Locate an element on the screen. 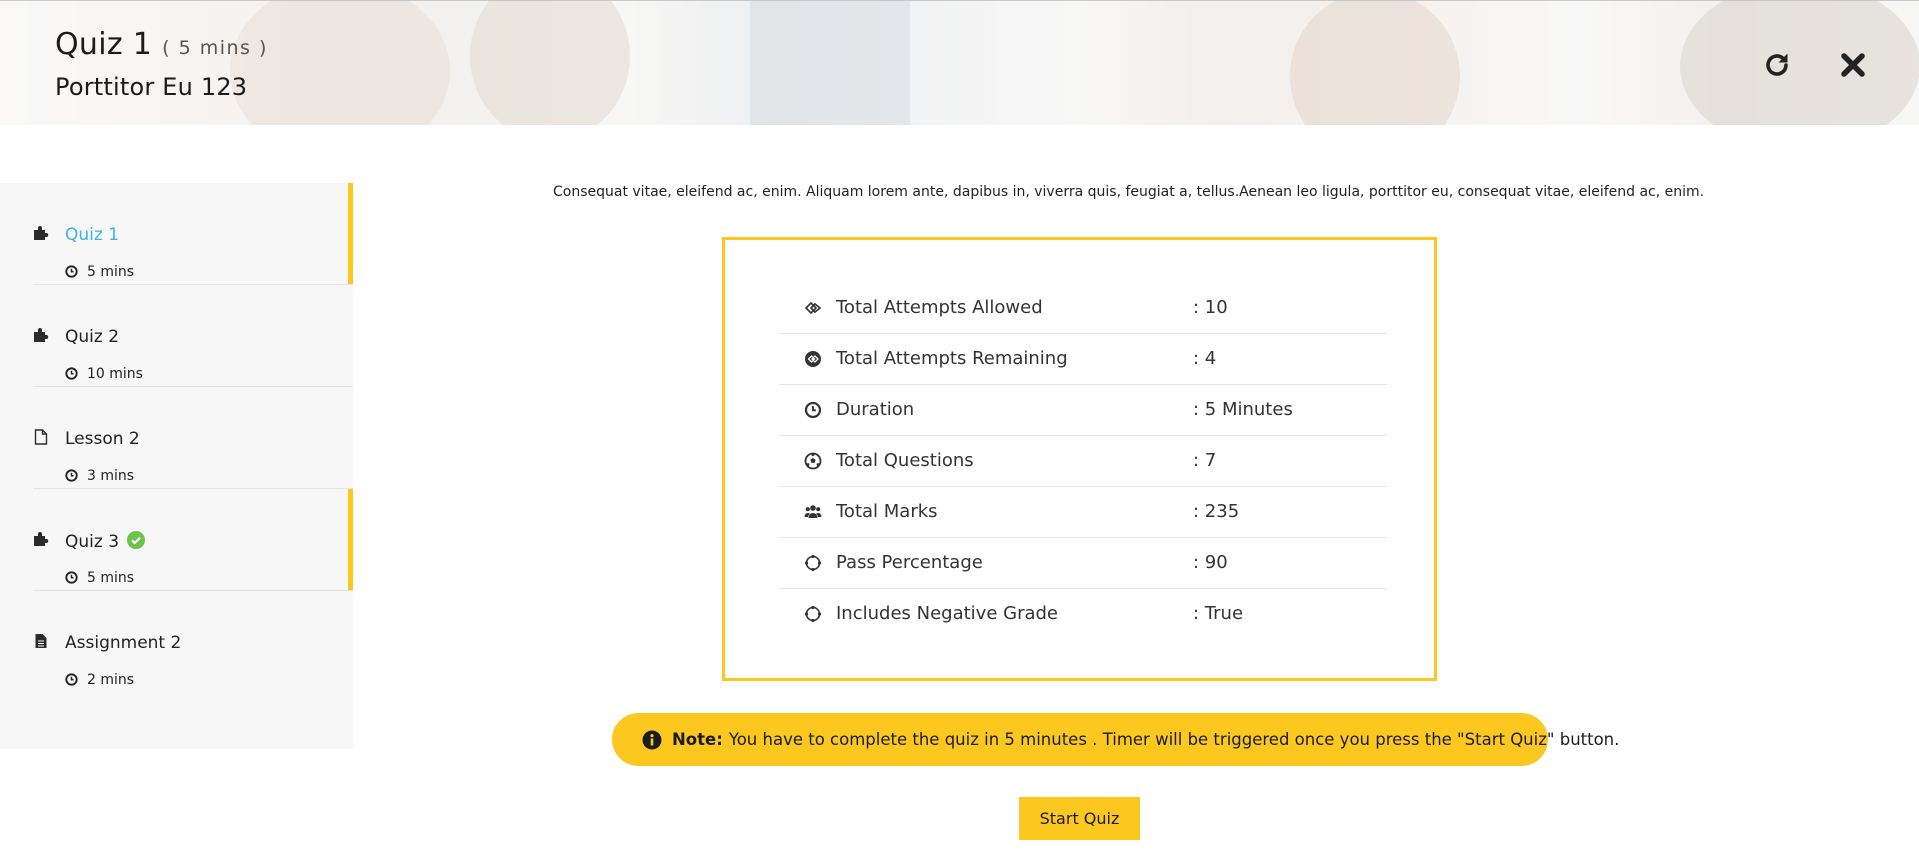 The width and height of the screenshot is (1919, 862). attempts-remaining-icon is located at coordinates (813, 359).